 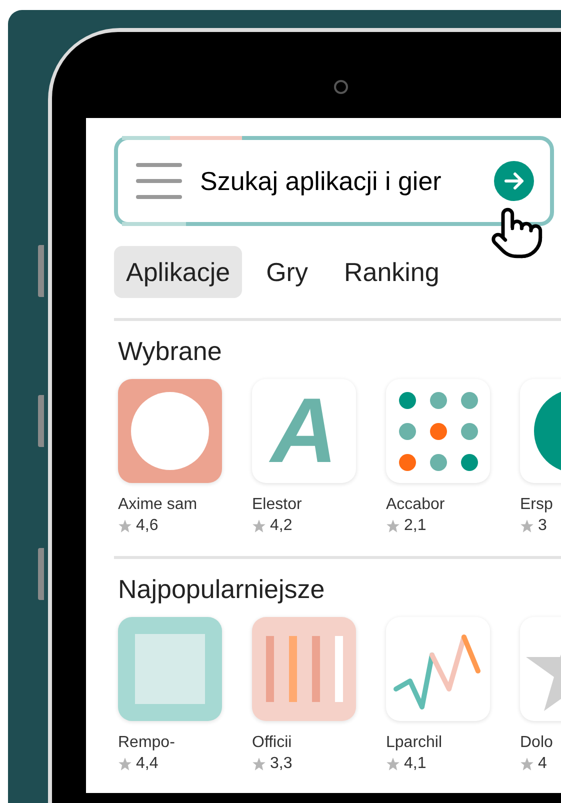 I want to click on app-name: Dolo, so click(x=536, y=743).